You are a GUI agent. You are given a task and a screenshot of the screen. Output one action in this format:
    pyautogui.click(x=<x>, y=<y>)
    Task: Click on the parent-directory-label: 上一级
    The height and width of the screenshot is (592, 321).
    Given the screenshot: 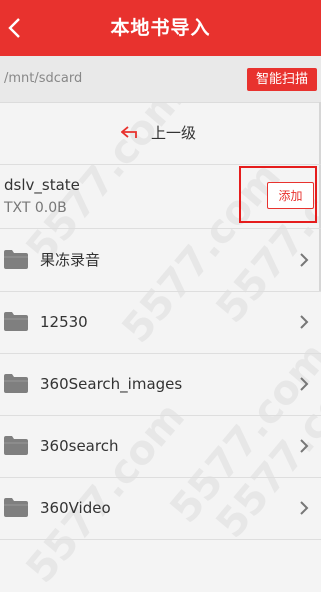 What is the action you would take?
    pyautogui.click(x=174, y=133)
    